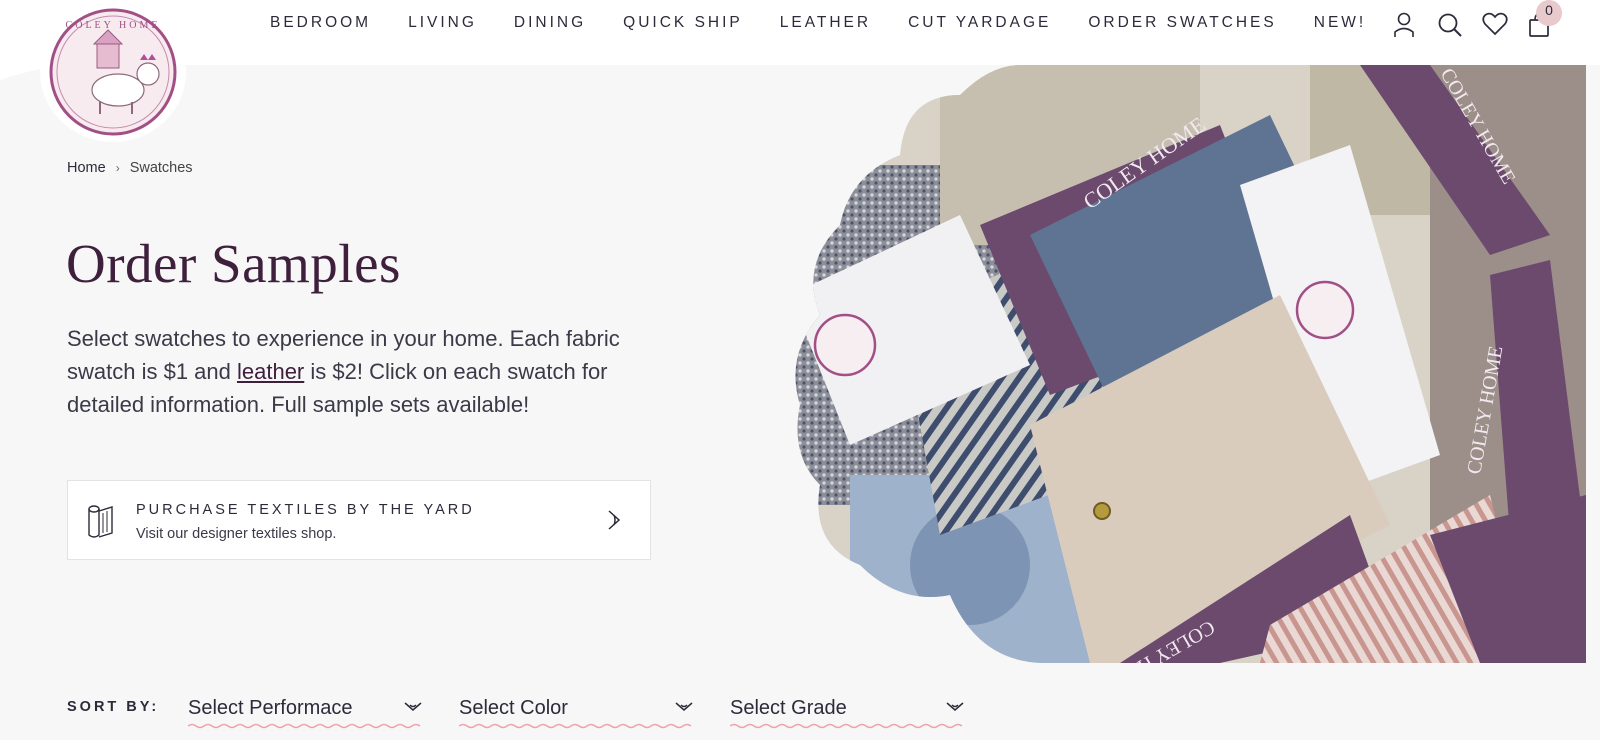  I want to click on cart-count-badge: 0, so click(1549, 13).